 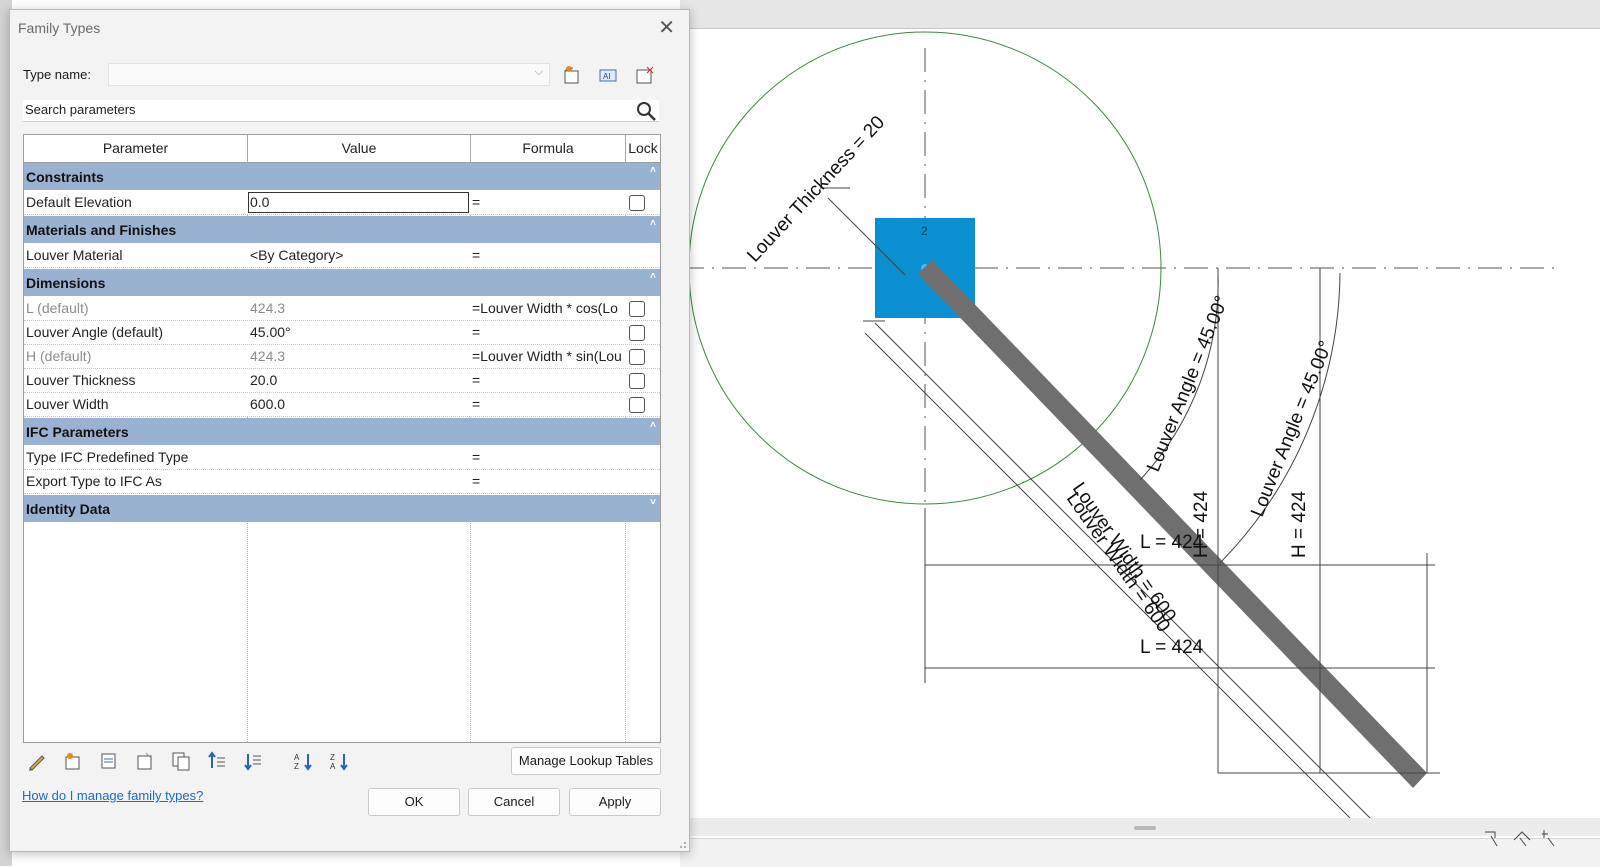 I want to click on close-icon: ✕, so click(x=666, y=28).